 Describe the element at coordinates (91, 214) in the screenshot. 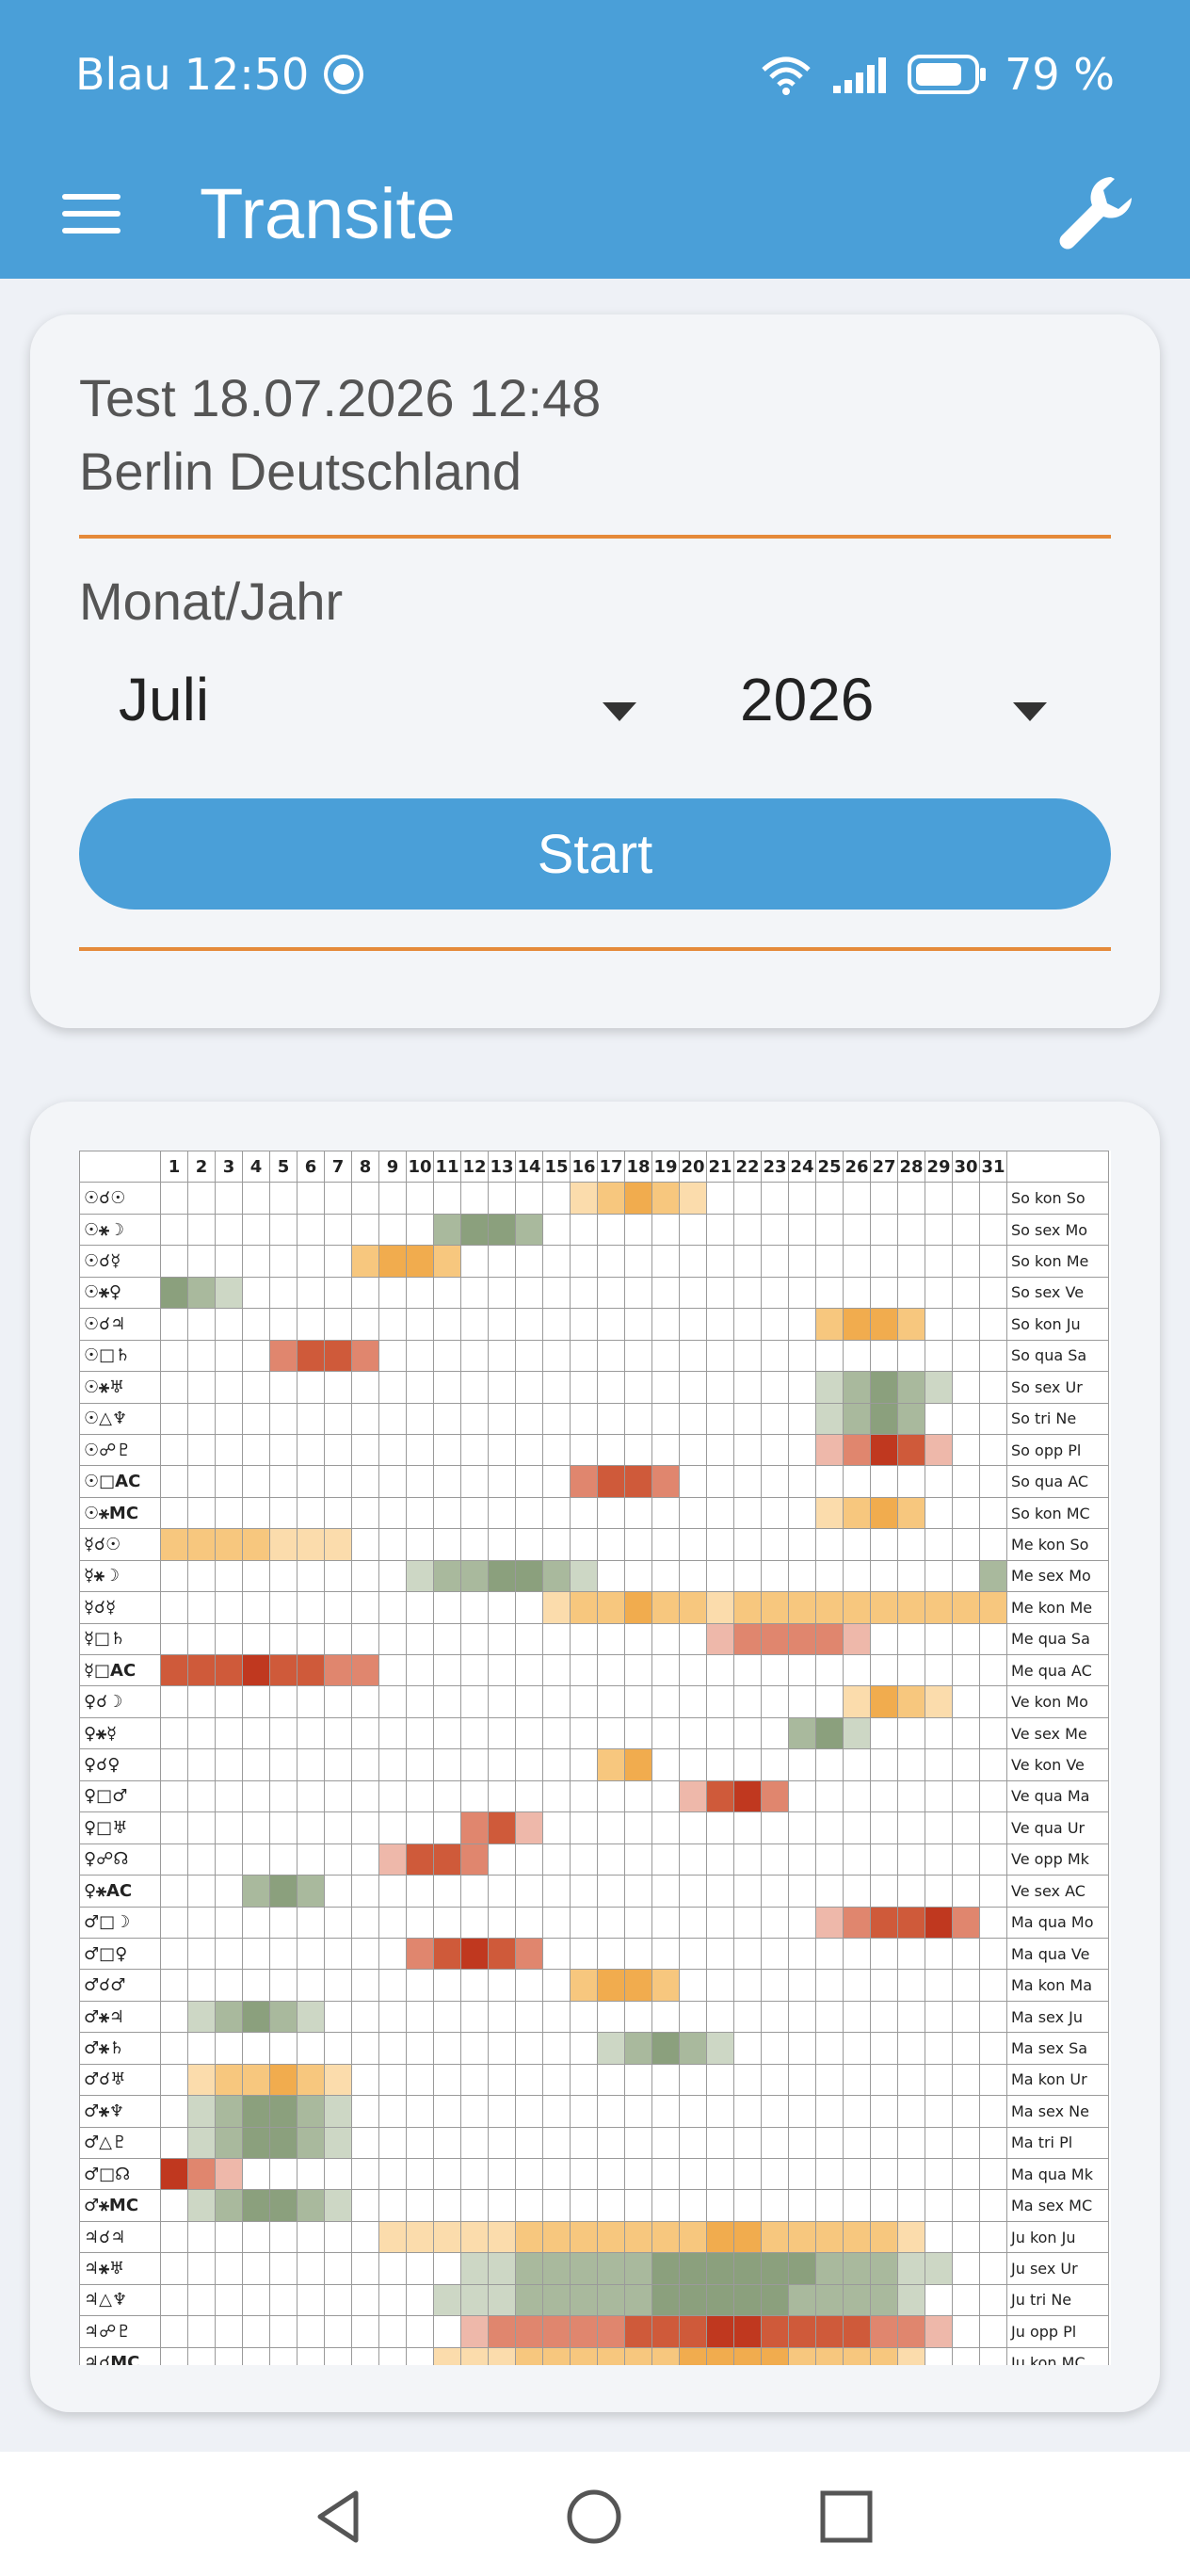

I see `menu-icon` at that location.